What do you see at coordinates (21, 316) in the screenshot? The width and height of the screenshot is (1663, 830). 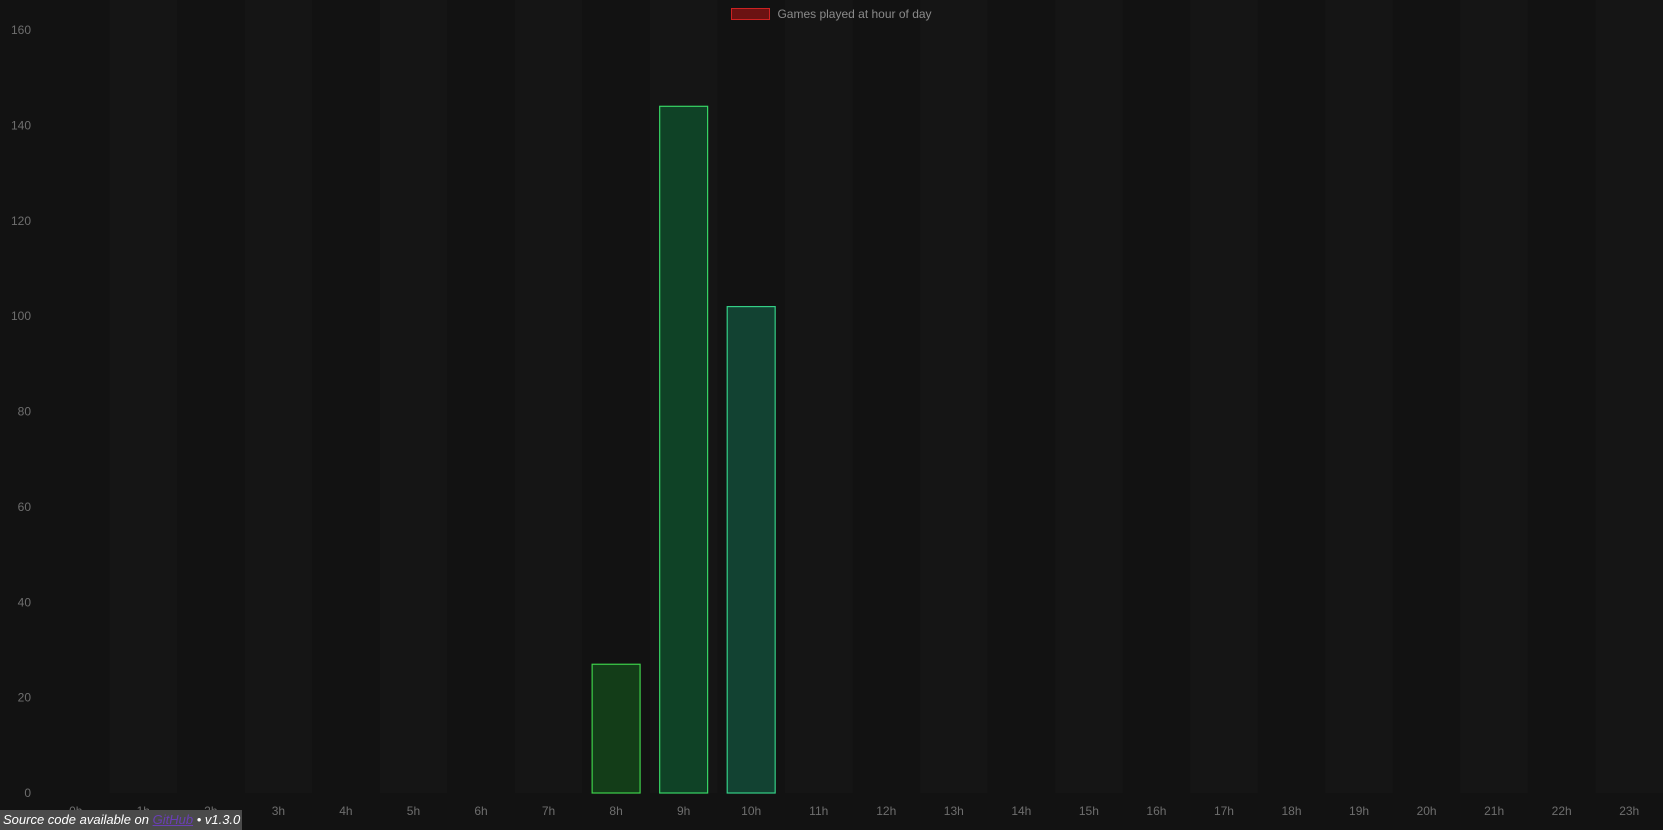 I see `y-tick-label: 100` at bounding box center [21, 316].